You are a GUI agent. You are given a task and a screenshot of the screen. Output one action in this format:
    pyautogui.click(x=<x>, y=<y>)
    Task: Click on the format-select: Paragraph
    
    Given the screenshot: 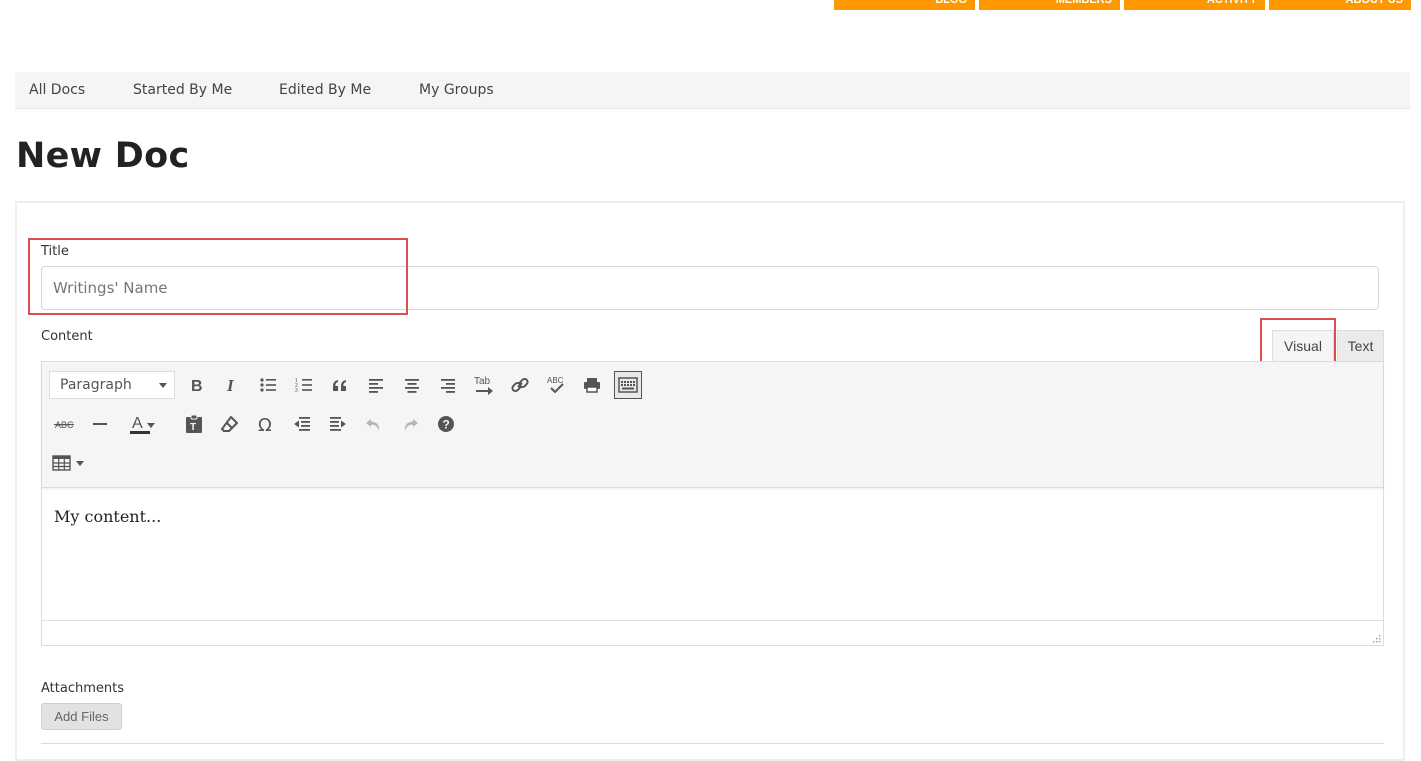 What is the action you would take?
    pyautogui.click(x=112, y=385)
    